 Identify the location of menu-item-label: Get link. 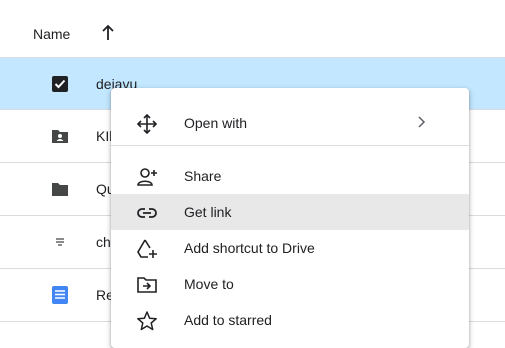
(208, 212).